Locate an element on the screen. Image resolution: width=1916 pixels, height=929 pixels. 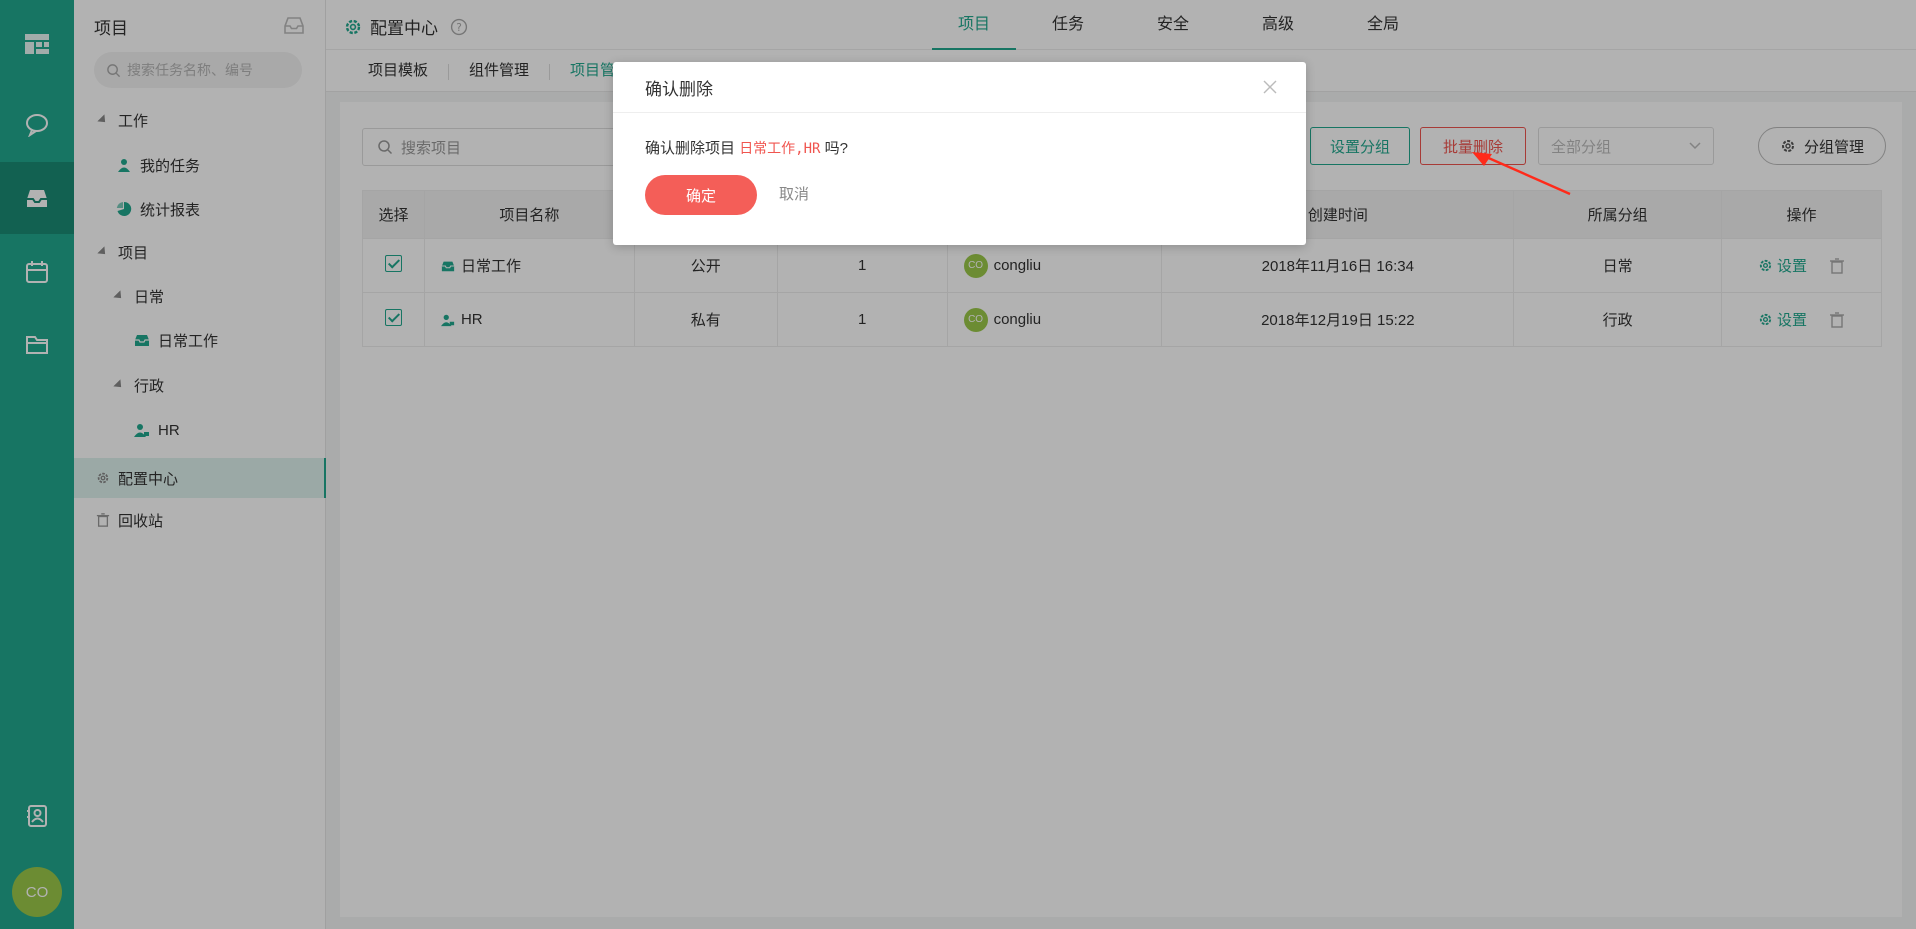
confirm-delete-dialog: 确认删除 确认删除项目 日常工作,HR 吗? 确定 取消 is located at coordinates (959, 153).